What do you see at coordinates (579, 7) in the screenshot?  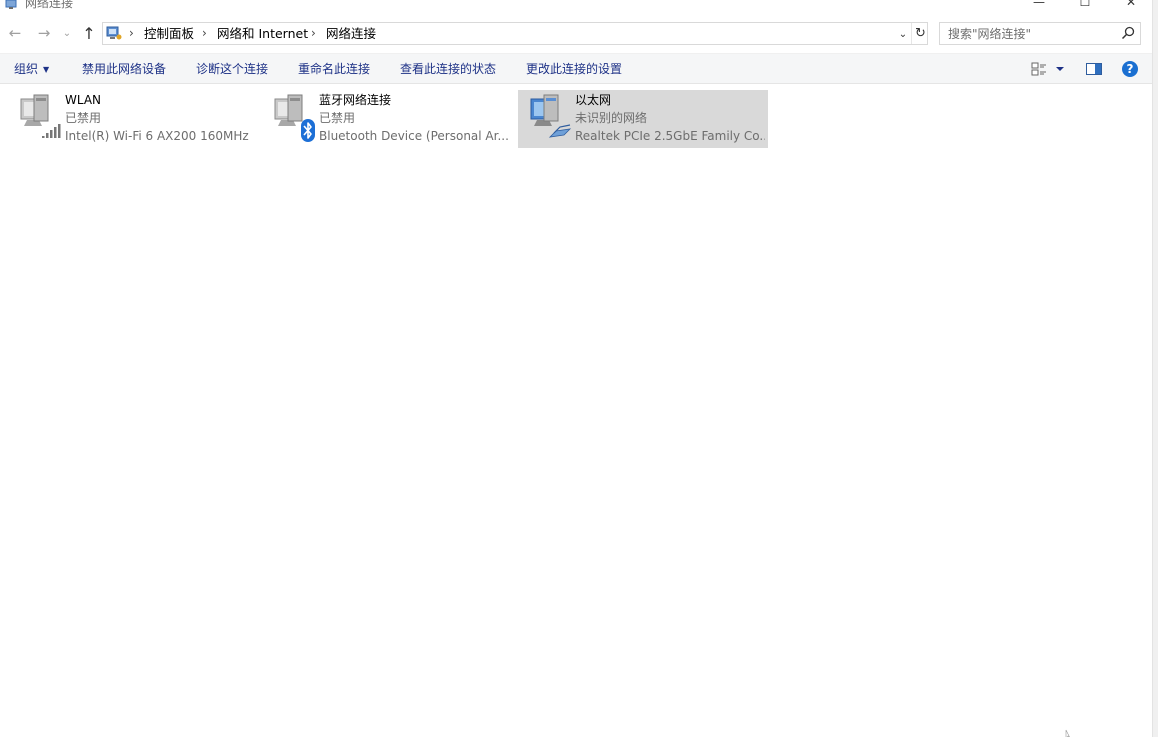 I see `title-bar: 网络连接 — ☐ ✕` at bounding box center [579, 7].